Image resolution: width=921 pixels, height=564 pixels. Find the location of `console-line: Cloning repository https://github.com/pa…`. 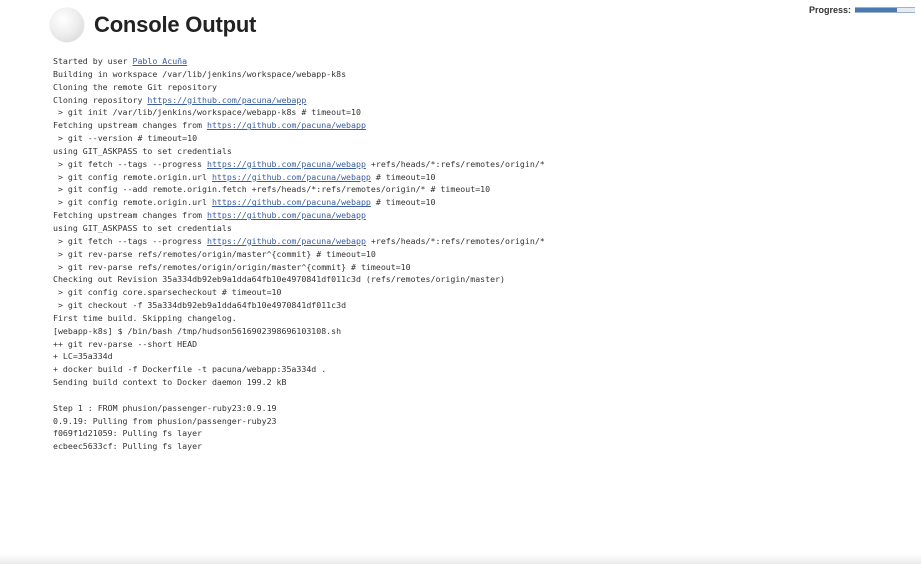

console-line: Cloning repository https://github.com/pa… is located at coordinates (484, 100).